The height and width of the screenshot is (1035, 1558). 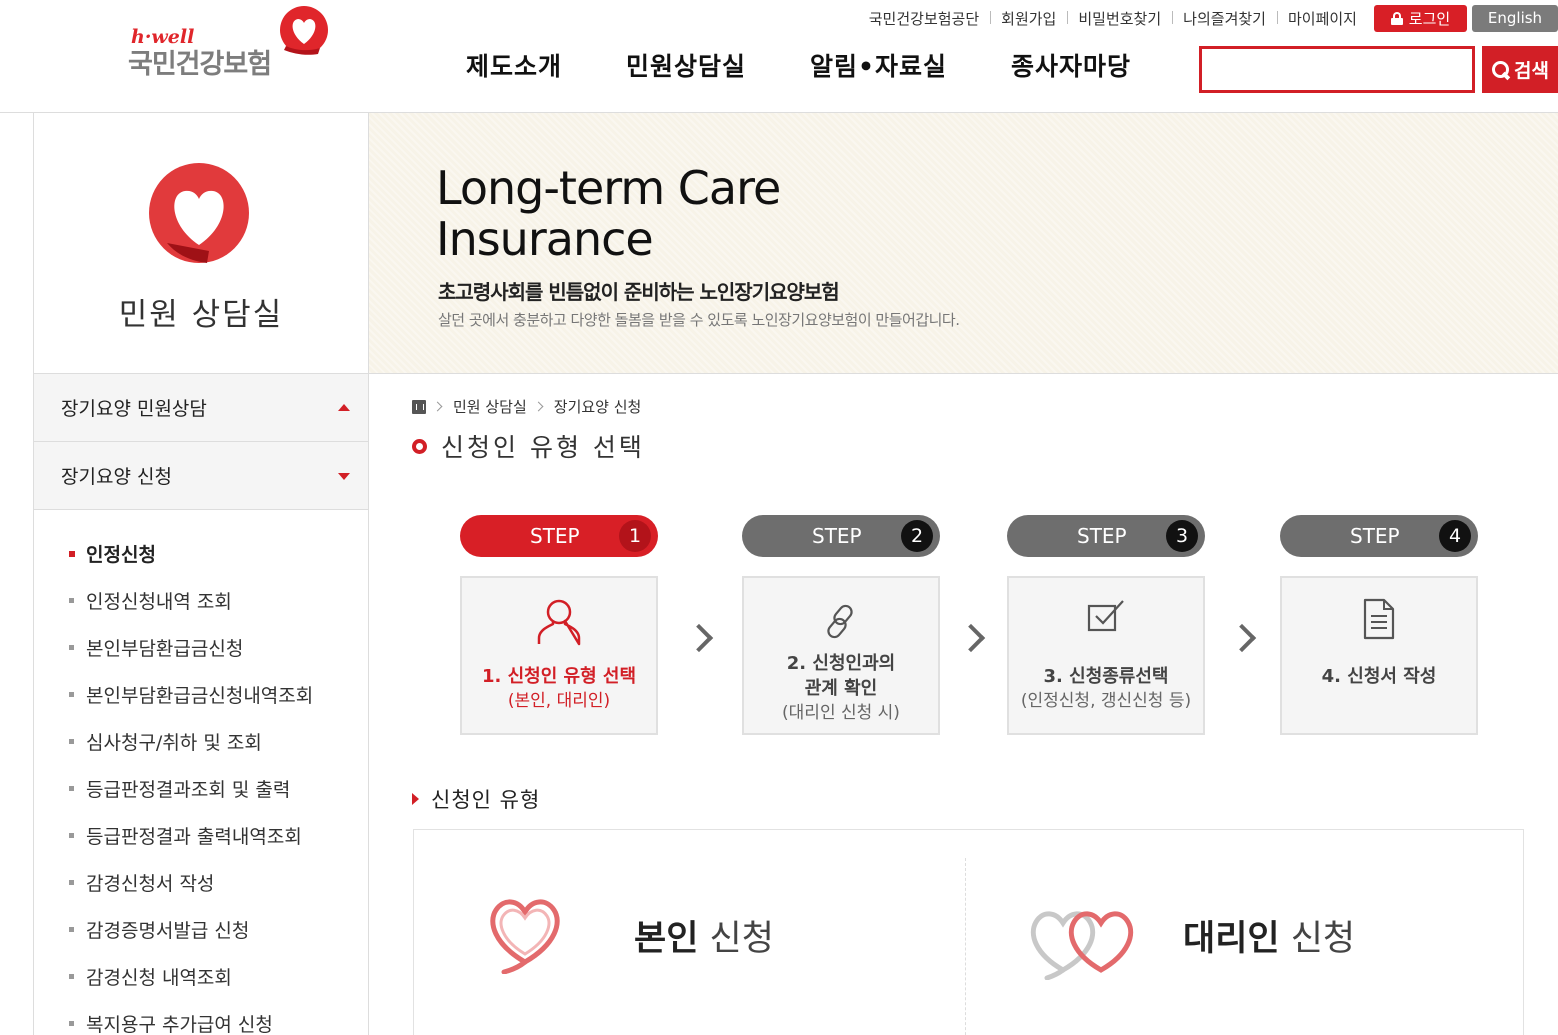 What do you see at coordinates (134, 409) in the screenshot?
I see `sidebar-menu-label: 장기요양 민원상담` at bounding box center [134, 409].